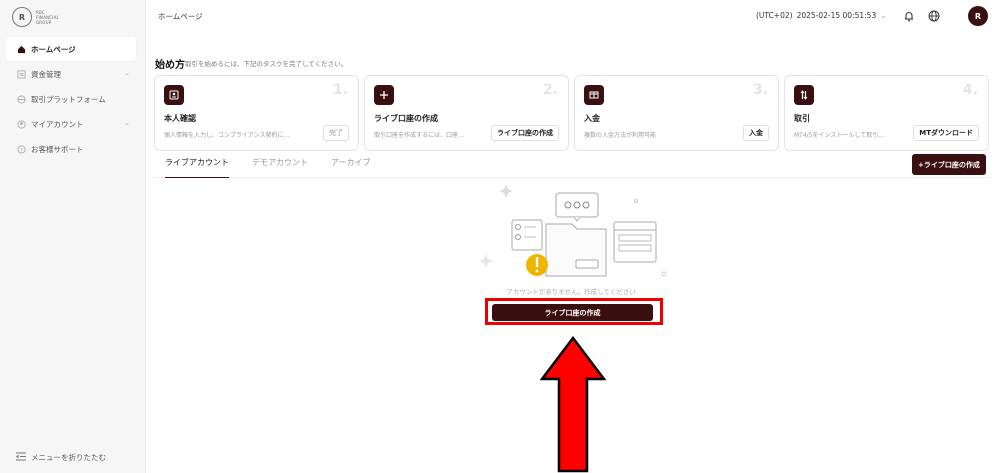  I want to click on sidebar-item-support: ? お客様サポート, so click(71, 149).